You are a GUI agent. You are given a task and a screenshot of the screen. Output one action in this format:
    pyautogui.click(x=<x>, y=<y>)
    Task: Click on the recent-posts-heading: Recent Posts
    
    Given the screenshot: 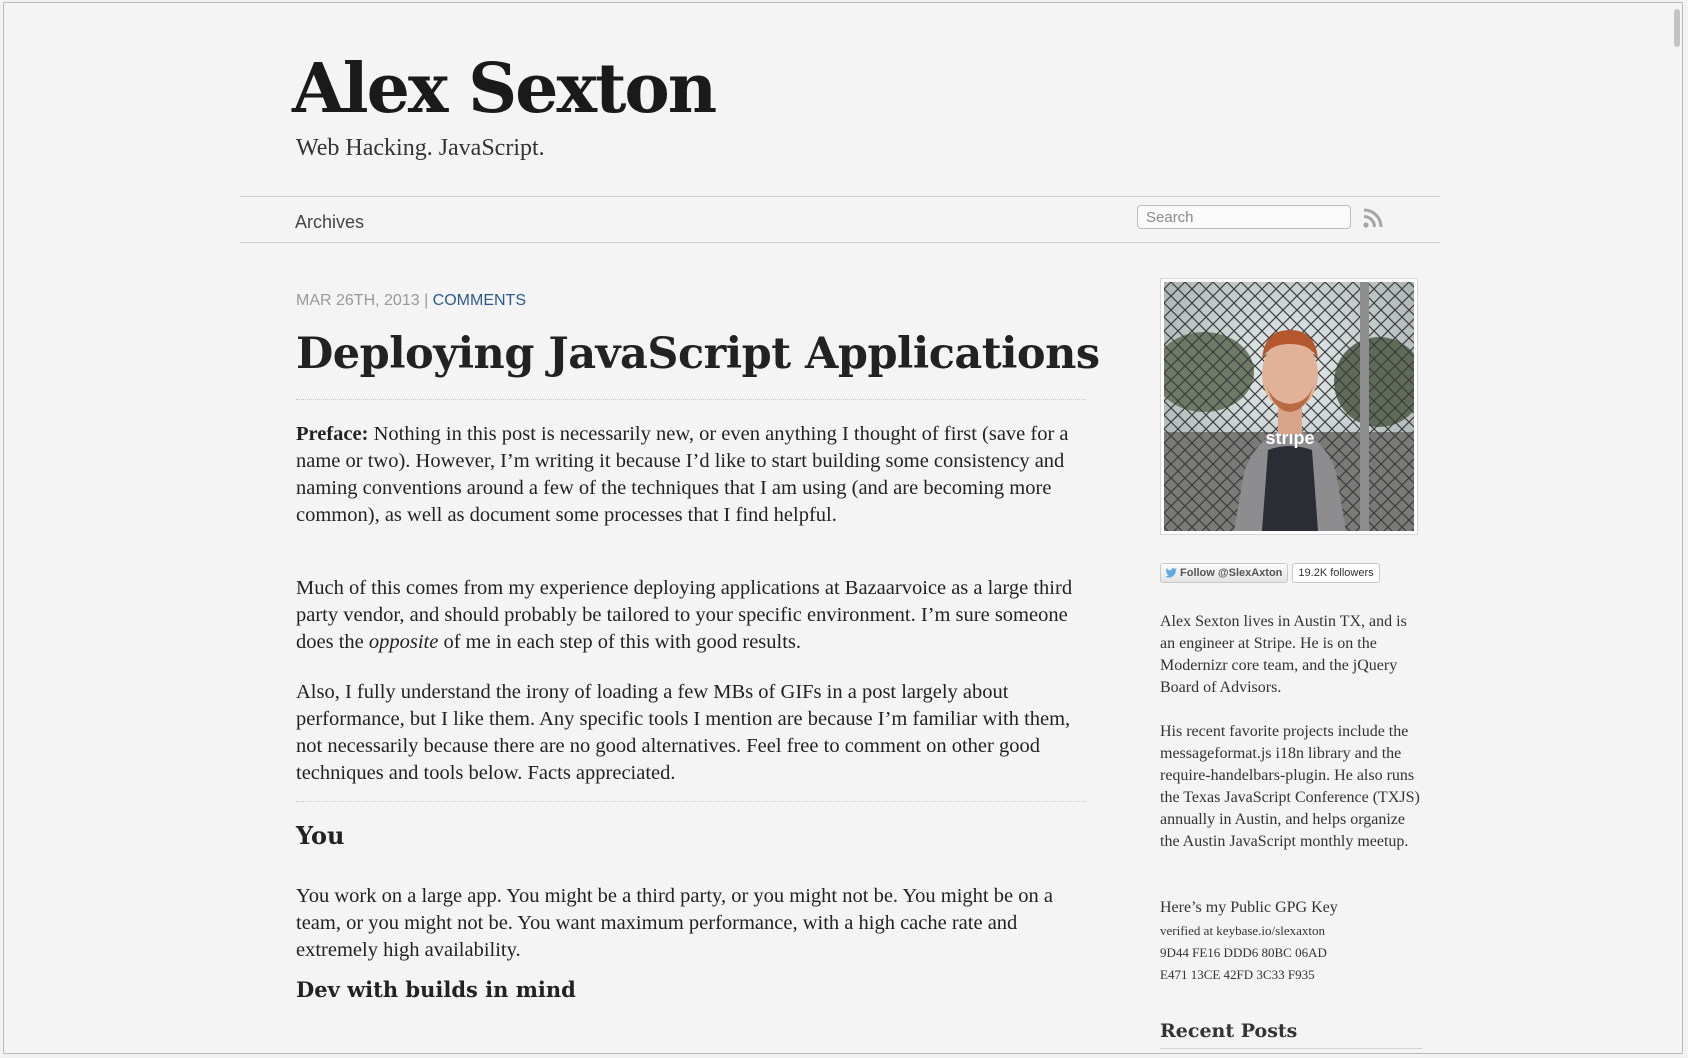 What is the action you would take?
    pyautogui.click(x=1229, y=1031)
    